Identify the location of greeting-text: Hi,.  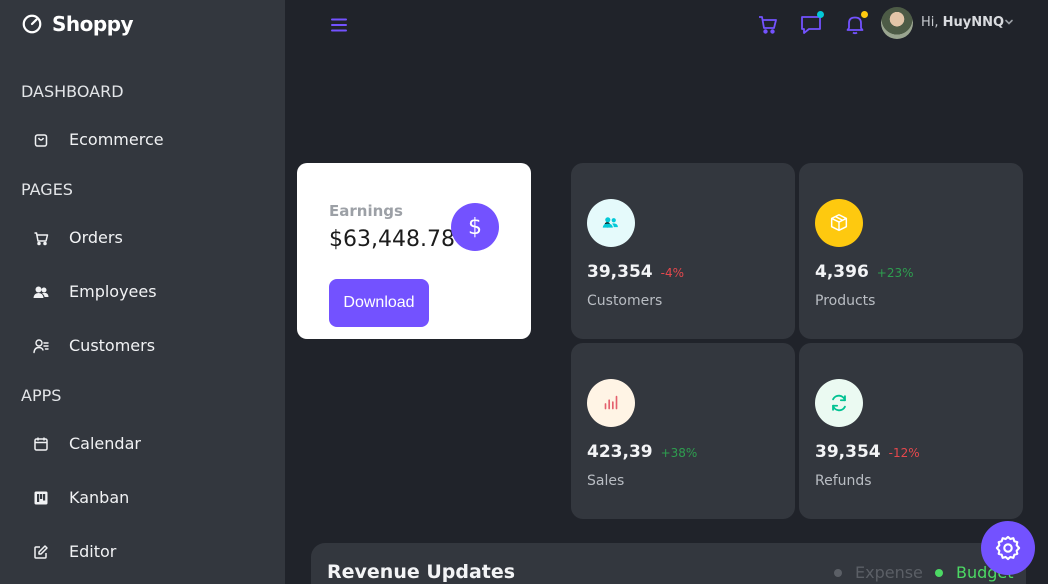
(930, 22).